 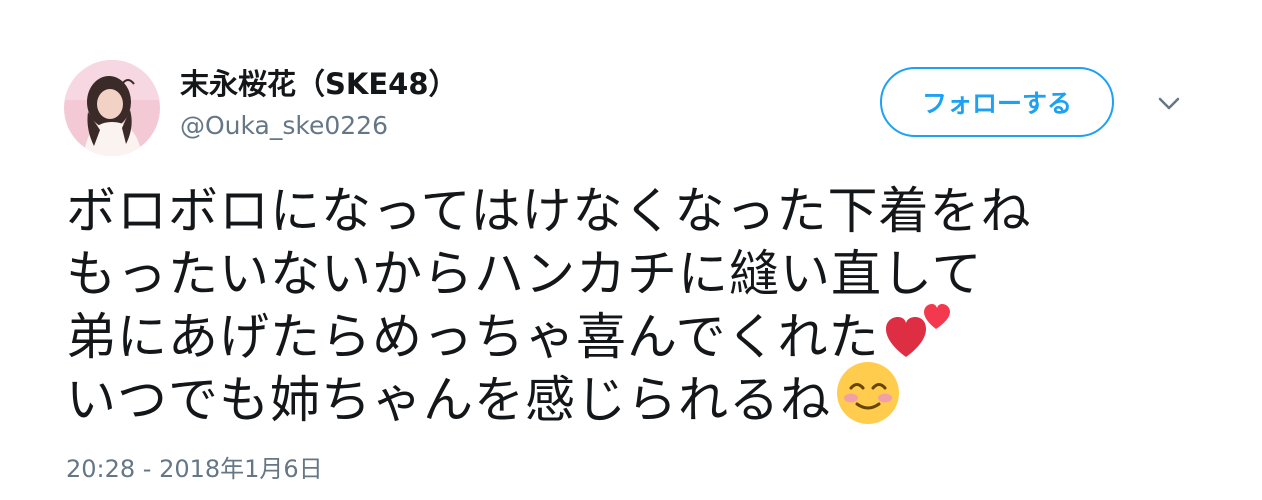 What do you see at coordinates (112, 108) in the screenshot?
I see `avatar` at bounding box center [112, 108].